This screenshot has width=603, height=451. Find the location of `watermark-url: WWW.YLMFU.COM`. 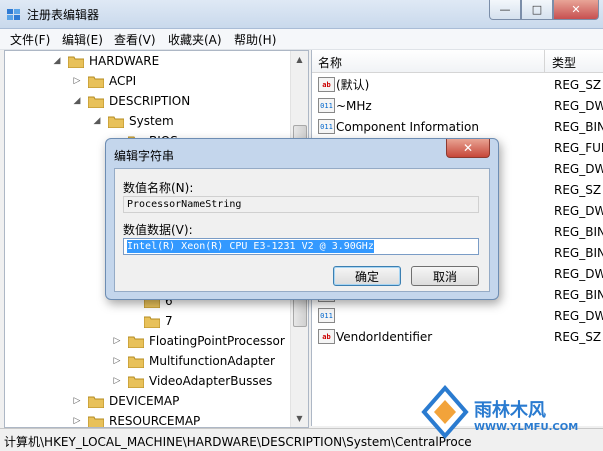

watermark-url: WWW.YLMFU.COM is located at coordinates (526, 427).